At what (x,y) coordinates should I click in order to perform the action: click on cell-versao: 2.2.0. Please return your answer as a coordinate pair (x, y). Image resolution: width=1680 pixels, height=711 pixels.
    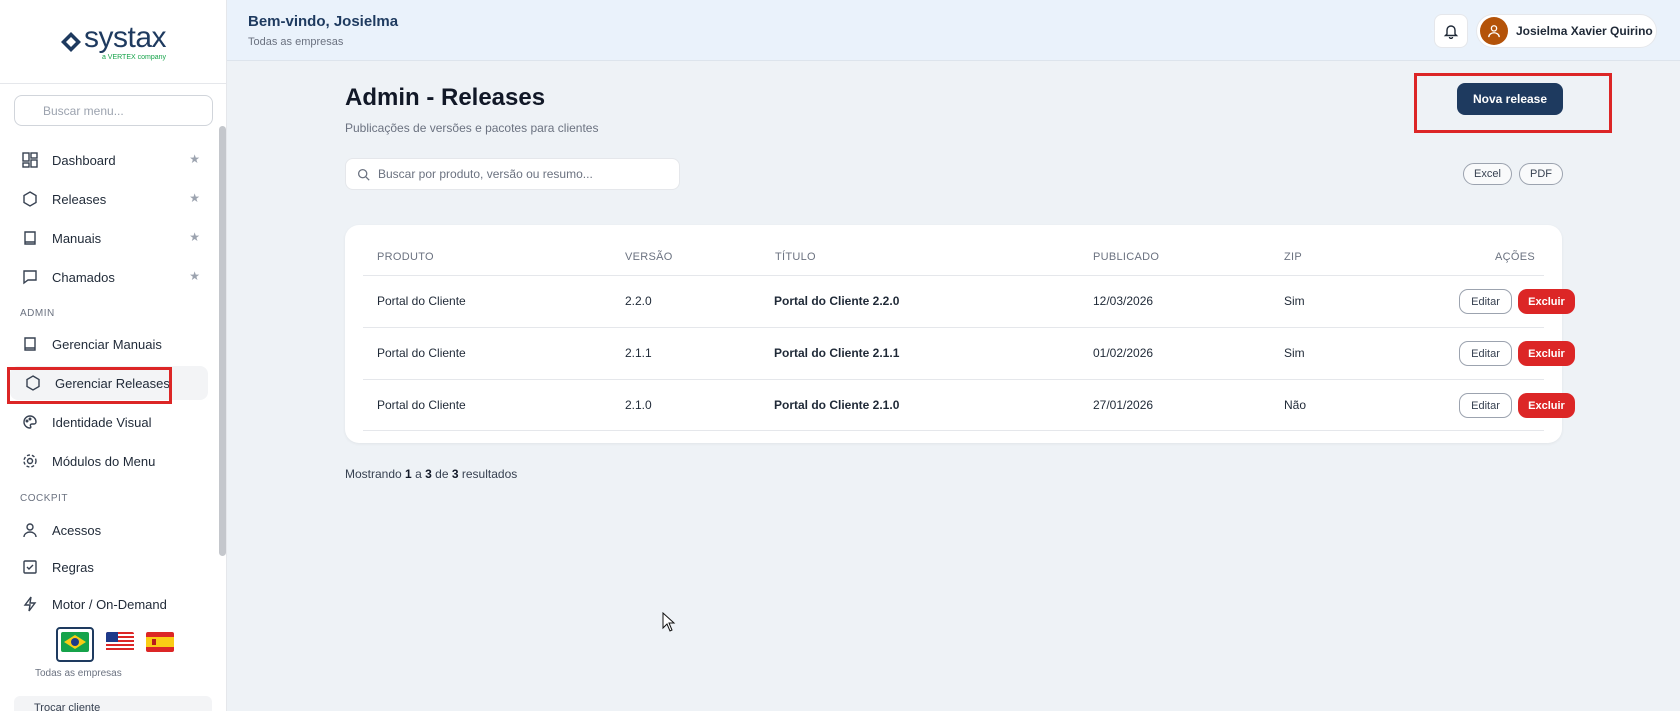
    Looking at the image, I should click on (638, 301).